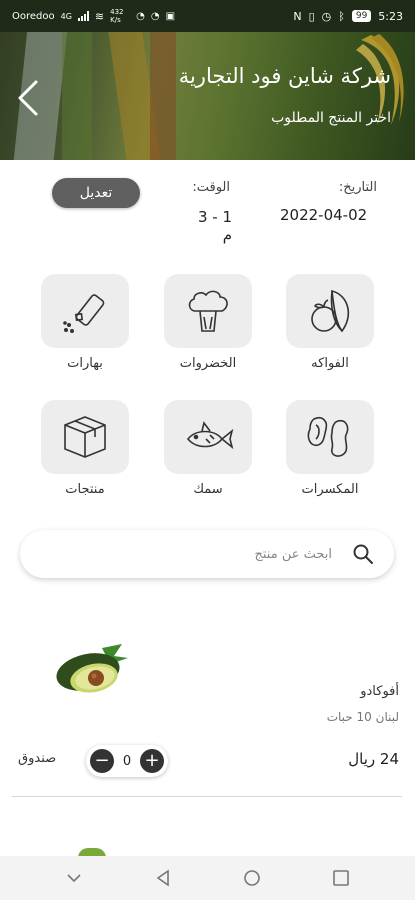  What do you see at coordinates (252, 878) in the screenshot?
I see `home-circle-icon` at bounding box center [252, 878].